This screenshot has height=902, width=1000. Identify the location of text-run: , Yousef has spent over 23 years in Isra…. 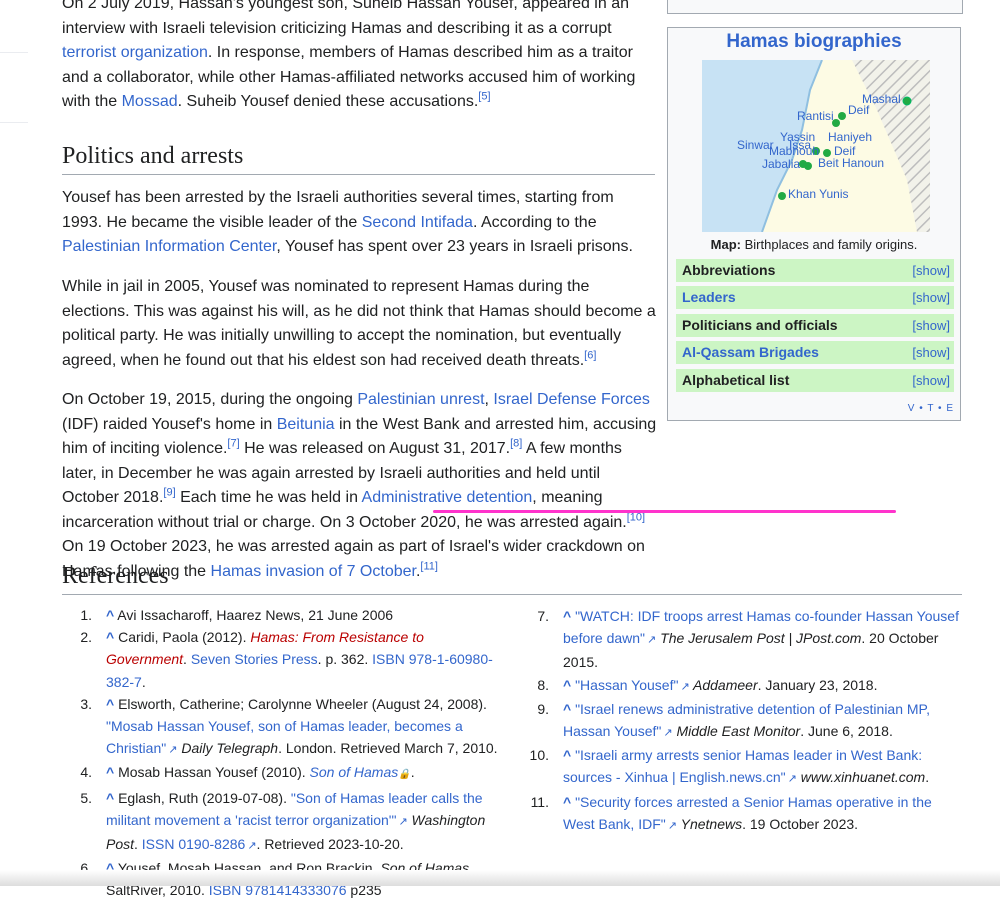
(454, 246).